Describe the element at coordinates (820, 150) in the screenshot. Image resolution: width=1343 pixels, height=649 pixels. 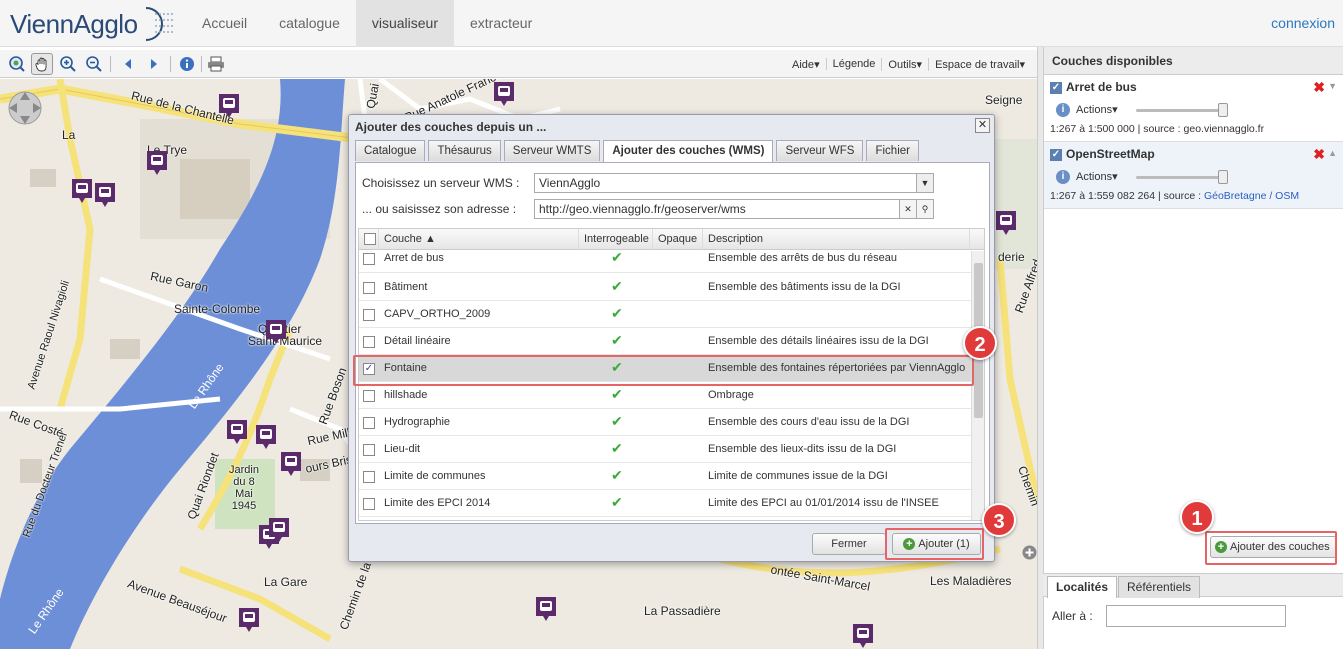
I see `tab-serveur-wfs: Serveur WFS` at that location.